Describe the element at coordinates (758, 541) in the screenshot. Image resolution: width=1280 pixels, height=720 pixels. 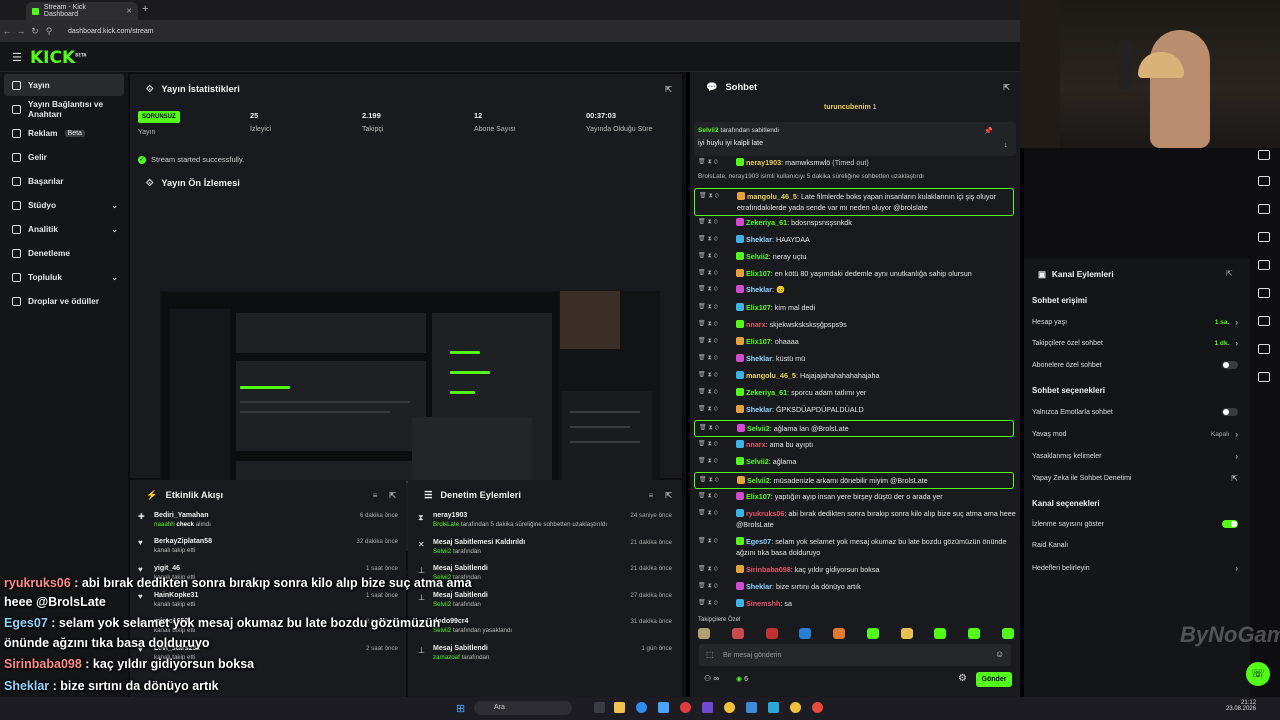
I see `chat-username: Eges07` at that location.